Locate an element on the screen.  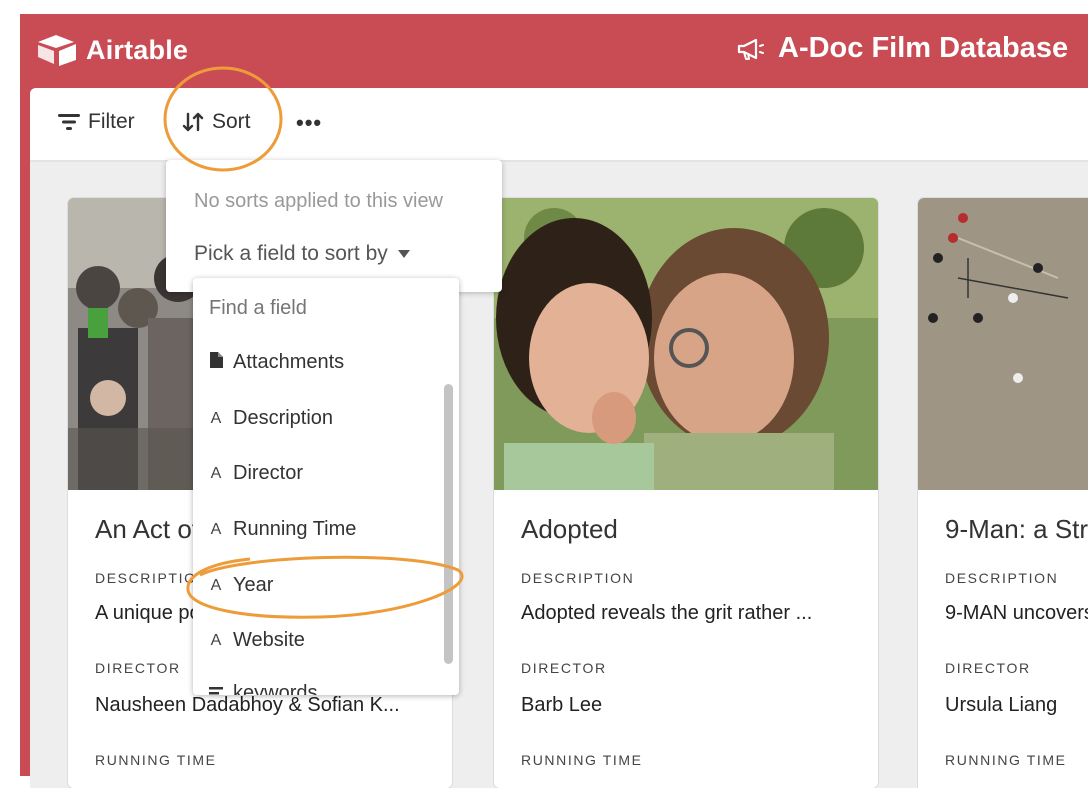
filter-icon is located at coordinates (69, 122).